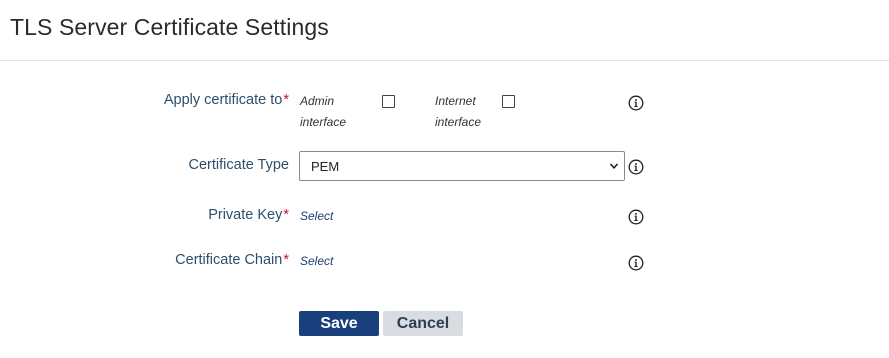 The image size is (889, 358). I want to click on apply-certificate-label: Apply certificate to*, so click(226, 100).